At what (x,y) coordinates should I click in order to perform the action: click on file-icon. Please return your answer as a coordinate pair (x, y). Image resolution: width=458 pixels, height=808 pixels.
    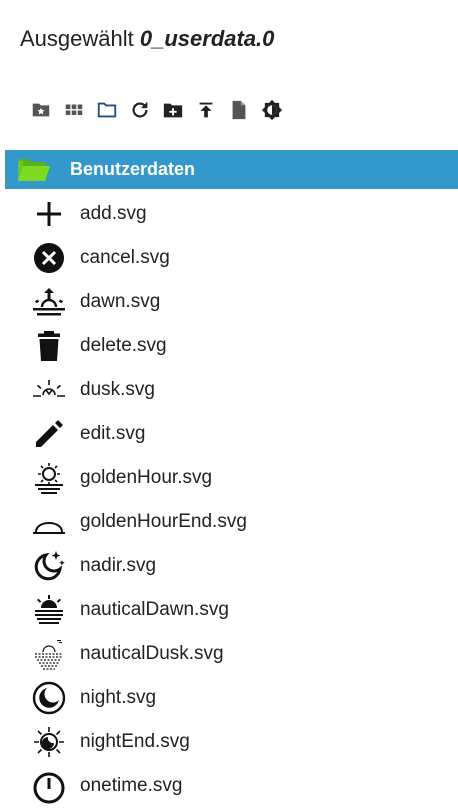
    Looking at the image, I should click on (239, 110).